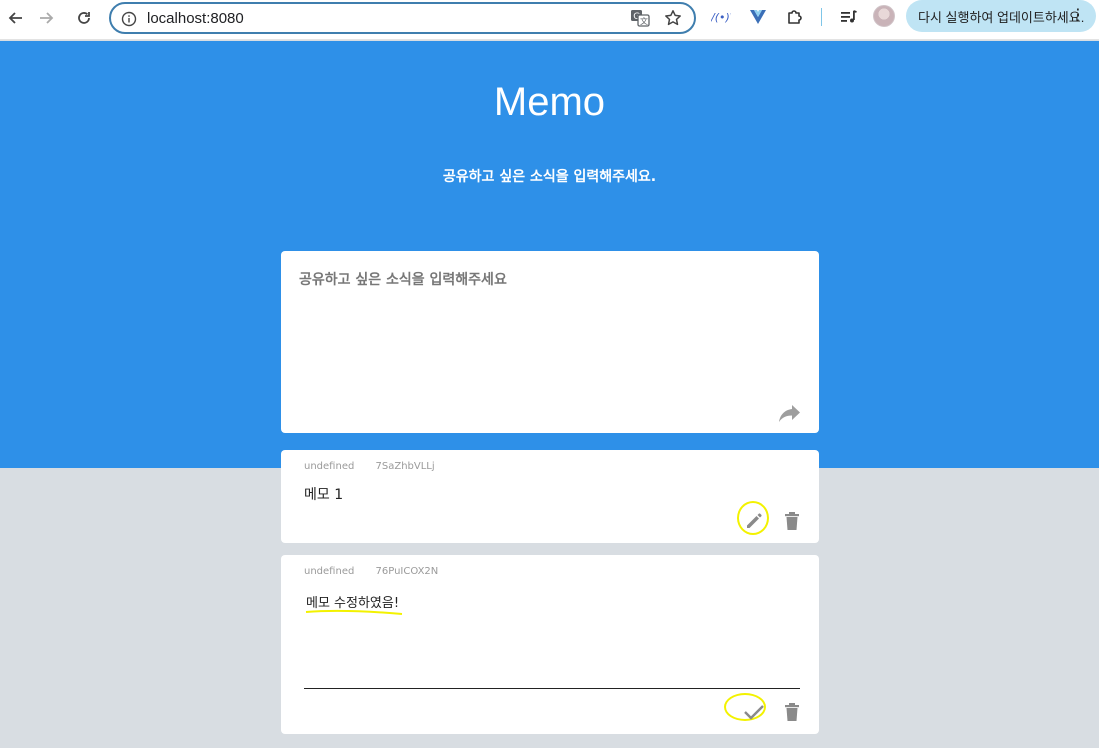 The width and height of the screenshot is (1099, 748). What do you see at coordinates (549, 102) in the screenshot?
I see `page-title: Memo` at bounding box center [549, 102].